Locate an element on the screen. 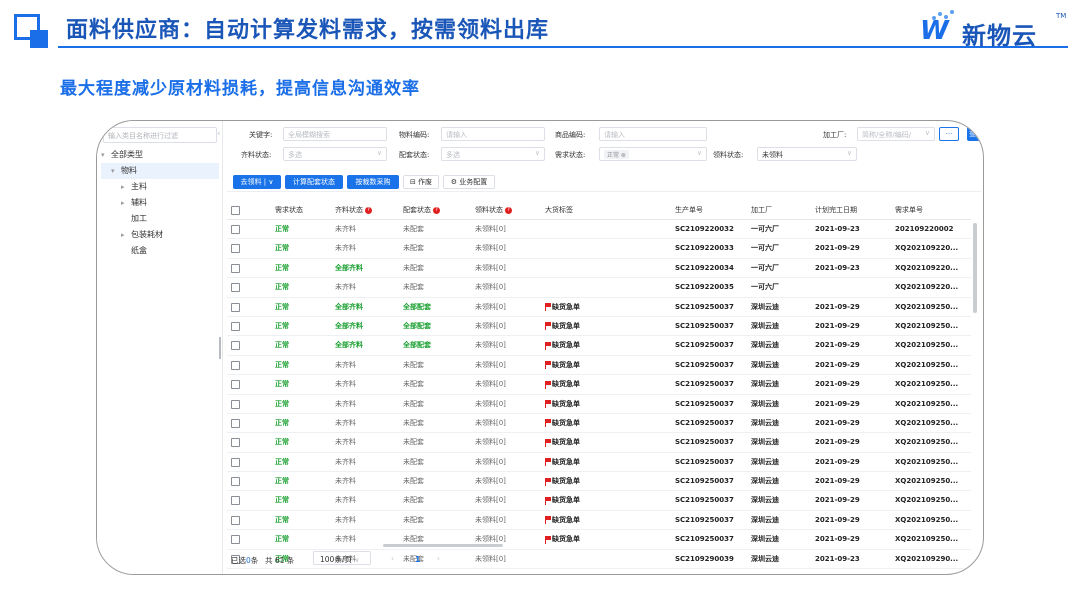  factory-placeholder: 简称/全称/编码/ is located at coordinates (887, 135).